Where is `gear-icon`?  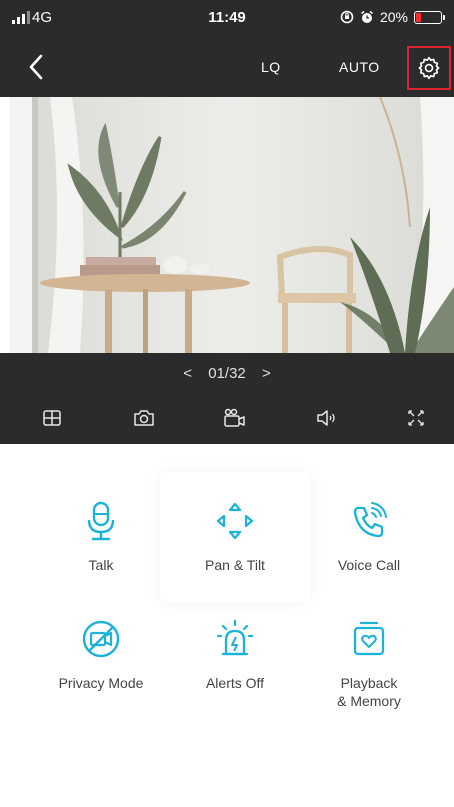 gear-icon is located at coordinates (429, 68).